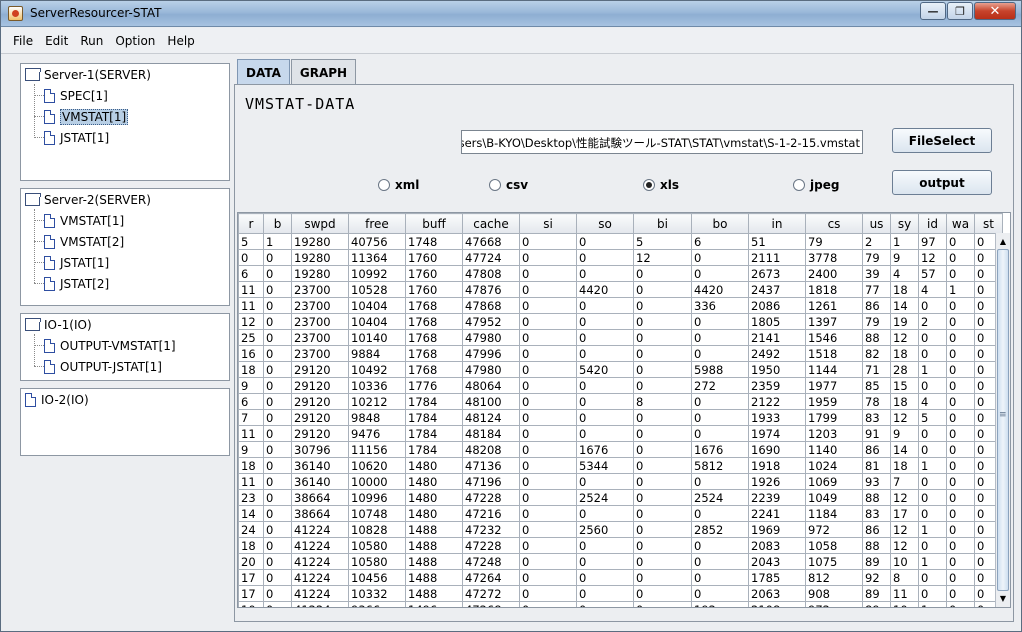 The width and height of the screenshot is (1022, 632). I want to click on column-header-wa: wa, so click(960, 223).